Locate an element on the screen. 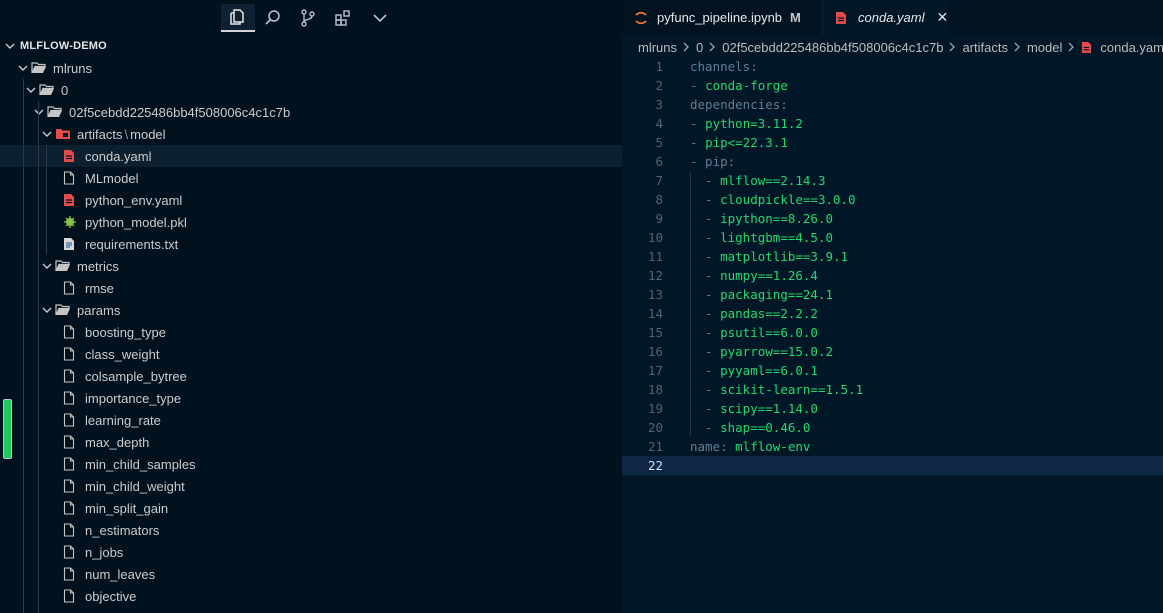 The image size is (1163, 613). code-line: 17 - pyyaml==6.0.1 is located at coordinates (892, 370).